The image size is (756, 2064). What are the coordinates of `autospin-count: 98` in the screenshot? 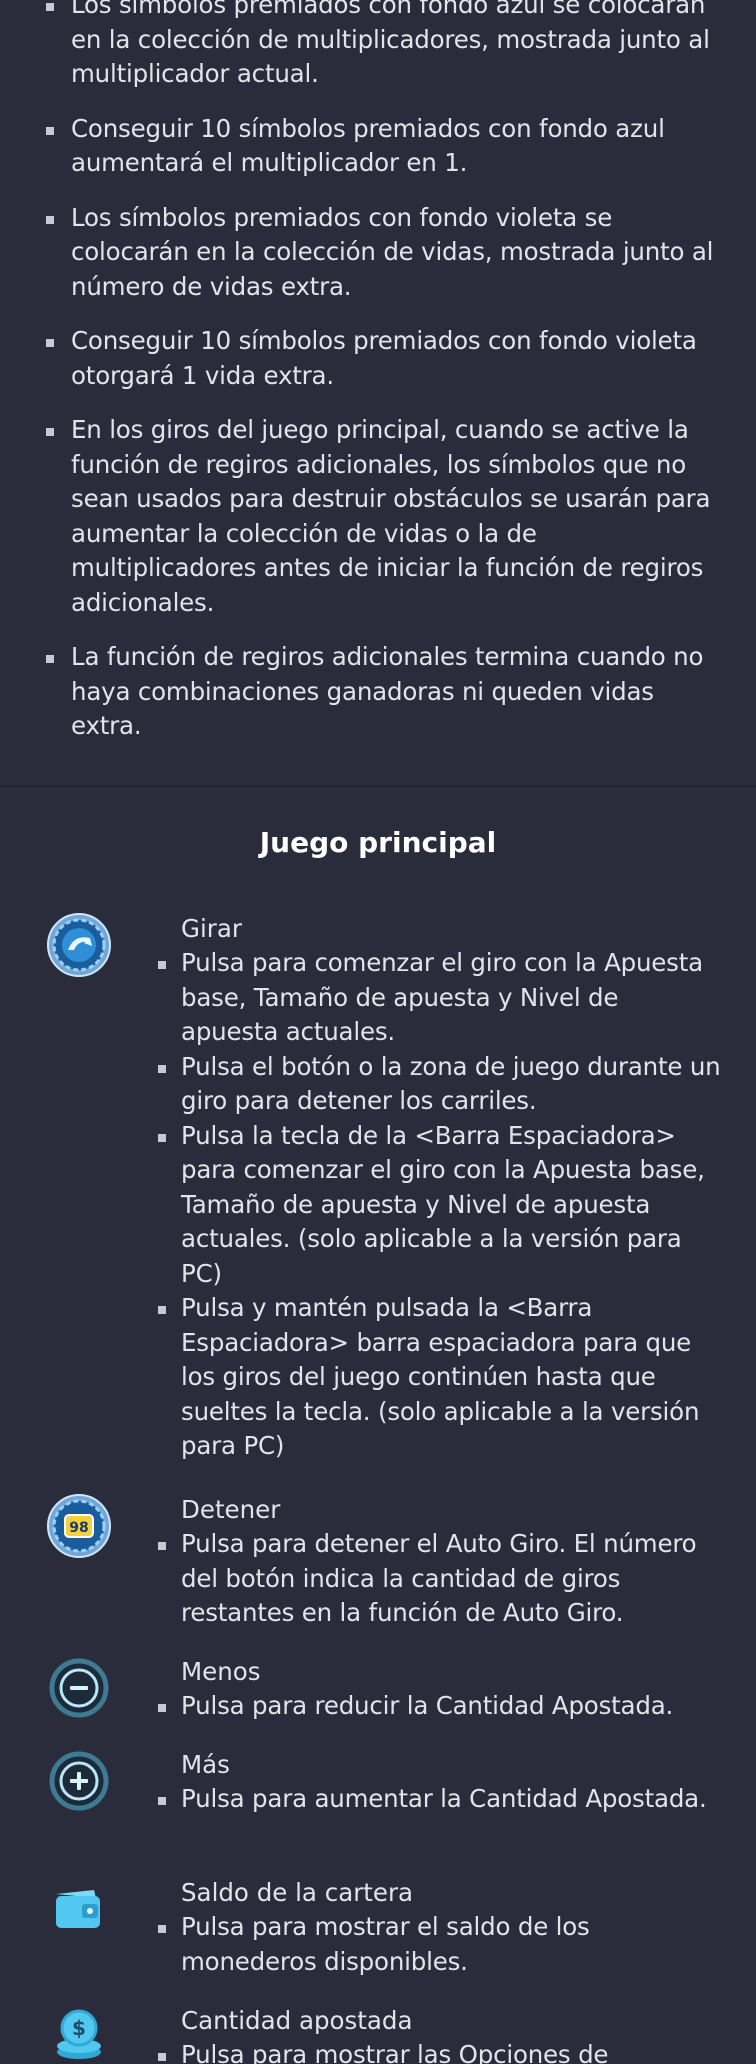 It's located at (78, 1528).